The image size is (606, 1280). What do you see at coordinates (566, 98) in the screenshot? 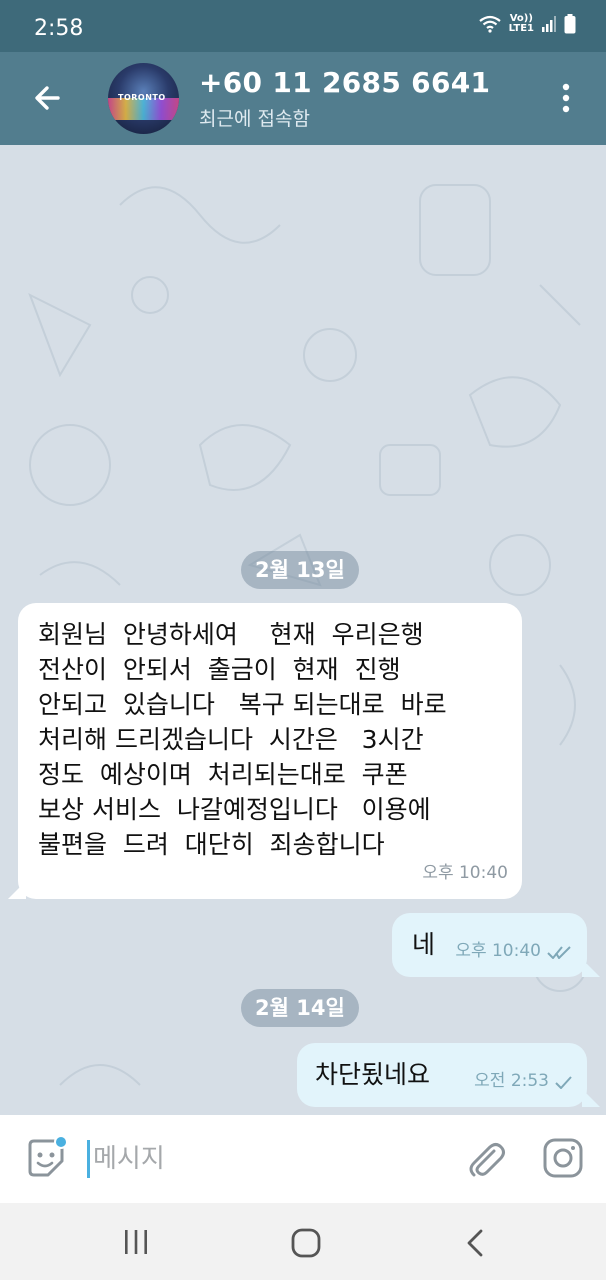
I see `more-vert-icon` at bounding box center [566, 98].